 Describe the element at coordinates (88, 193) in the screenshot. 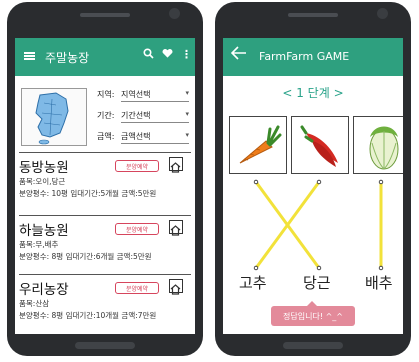

I see `farm-details: 분양평수: 10평 임대기간:5개월 금액:5만원` at that location.